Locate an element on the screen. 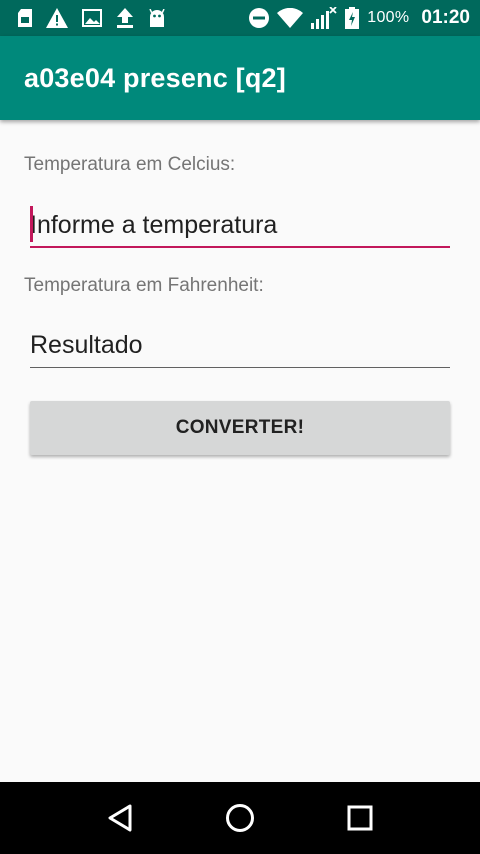 Image resolution: width=480 pixels, height=854 pixels. convert-button: CONVERTER! is located at coordinates (240, 428).